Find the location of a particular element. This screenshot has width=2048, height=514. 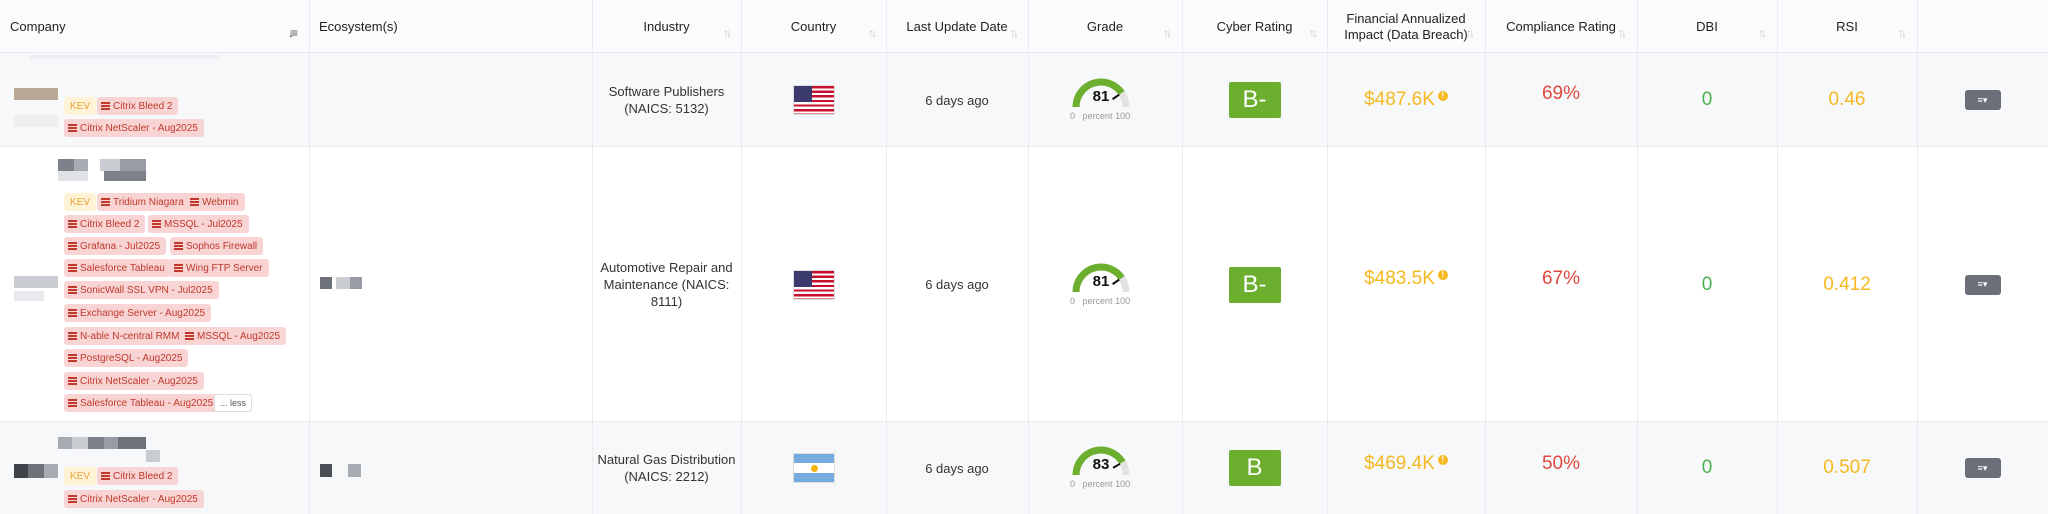

vulnerability-tag: Tridium Niagara is located at coordinates (143, 202).